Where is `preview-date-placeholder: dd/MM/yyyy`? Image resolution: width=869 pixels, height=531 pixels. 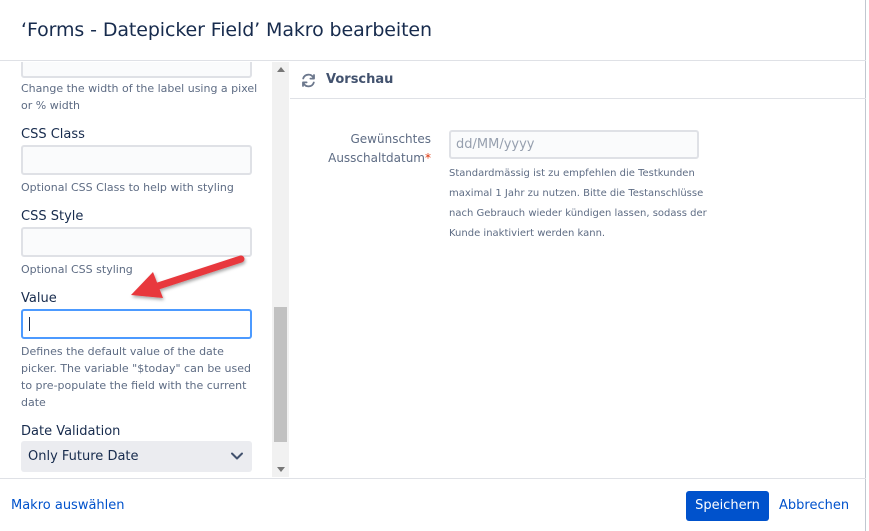
preview-date-placeholder: dd/MM/yyyy is located at coordinates (495, 144).